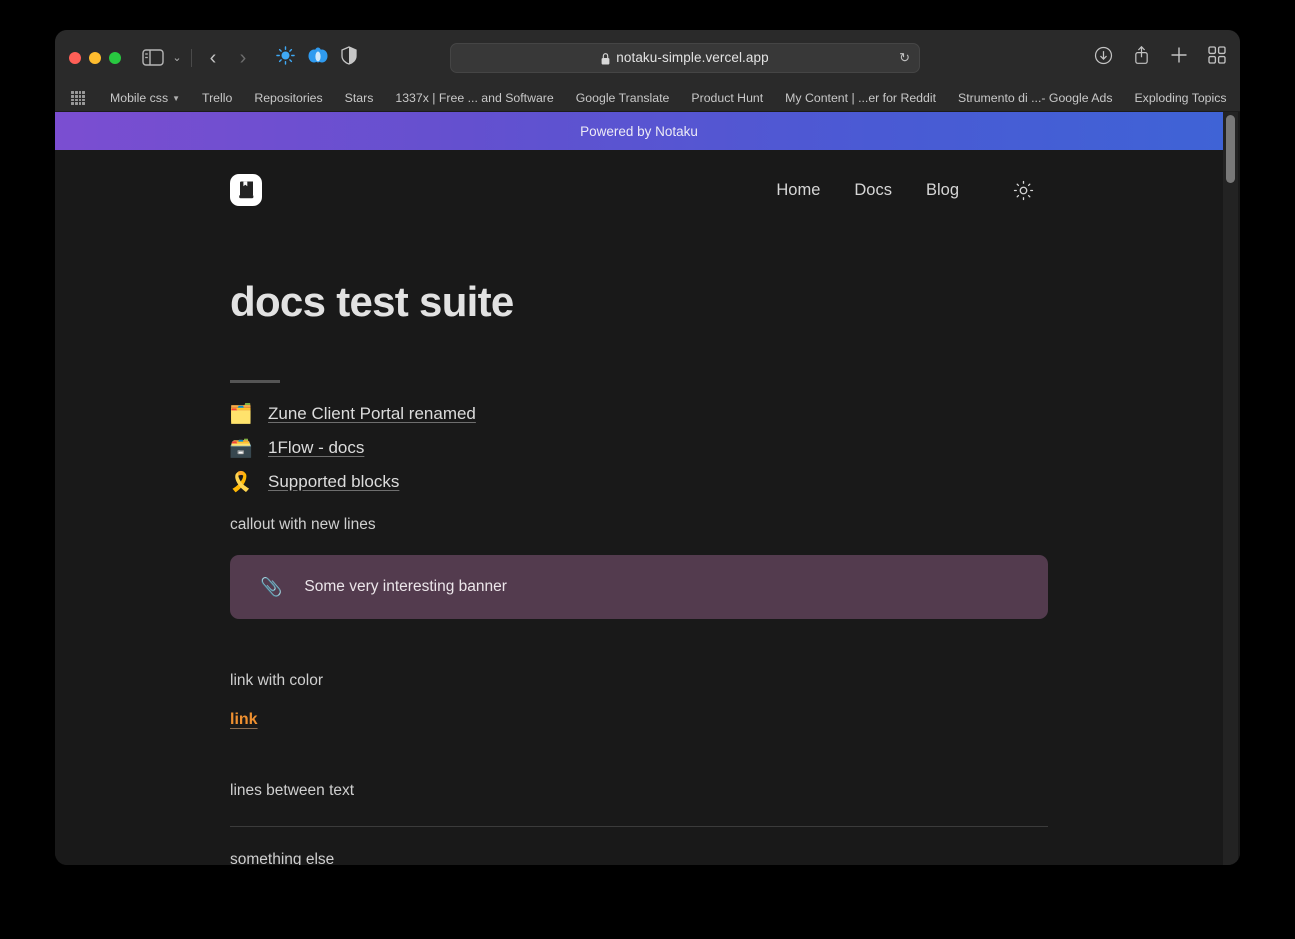 Image resolution: width=1295 pixels, height=939 pixels. Describe the element at coordinates (359, 98) in the screenshot. I see `bookmark-stars: Stars` at that location.